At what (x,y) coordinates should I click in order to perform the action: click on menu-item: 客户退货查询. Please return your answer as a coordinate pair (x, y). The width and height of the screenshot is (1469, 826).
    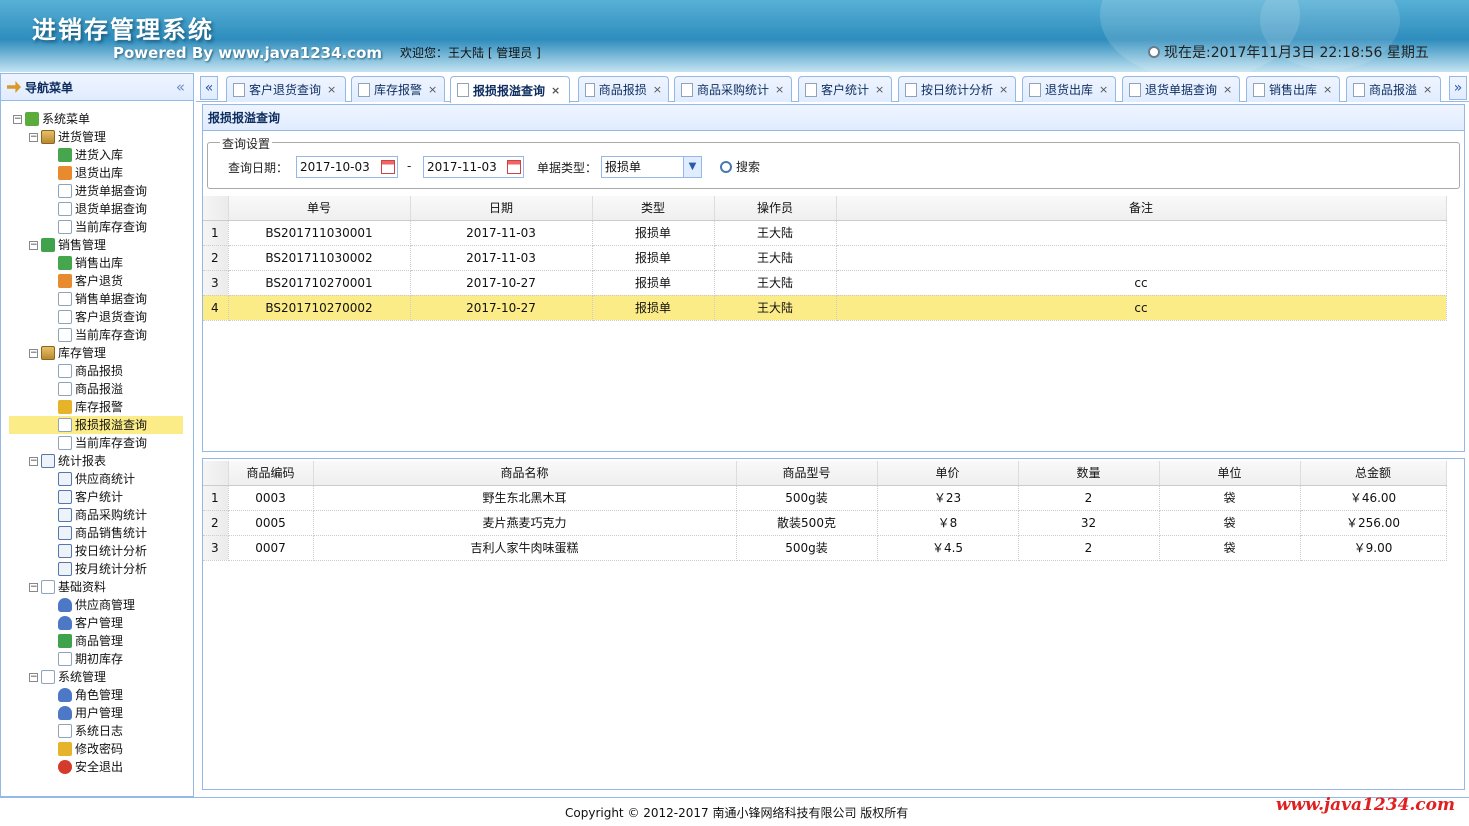
    Looking at the image, I should click on (97, 317).